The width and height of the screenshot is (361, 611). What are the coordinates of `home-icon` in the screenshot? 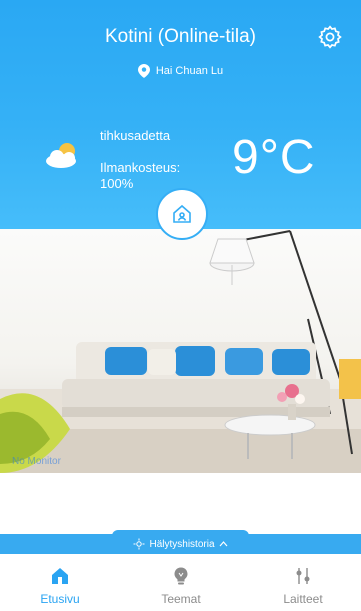 It's located at (60, 576).